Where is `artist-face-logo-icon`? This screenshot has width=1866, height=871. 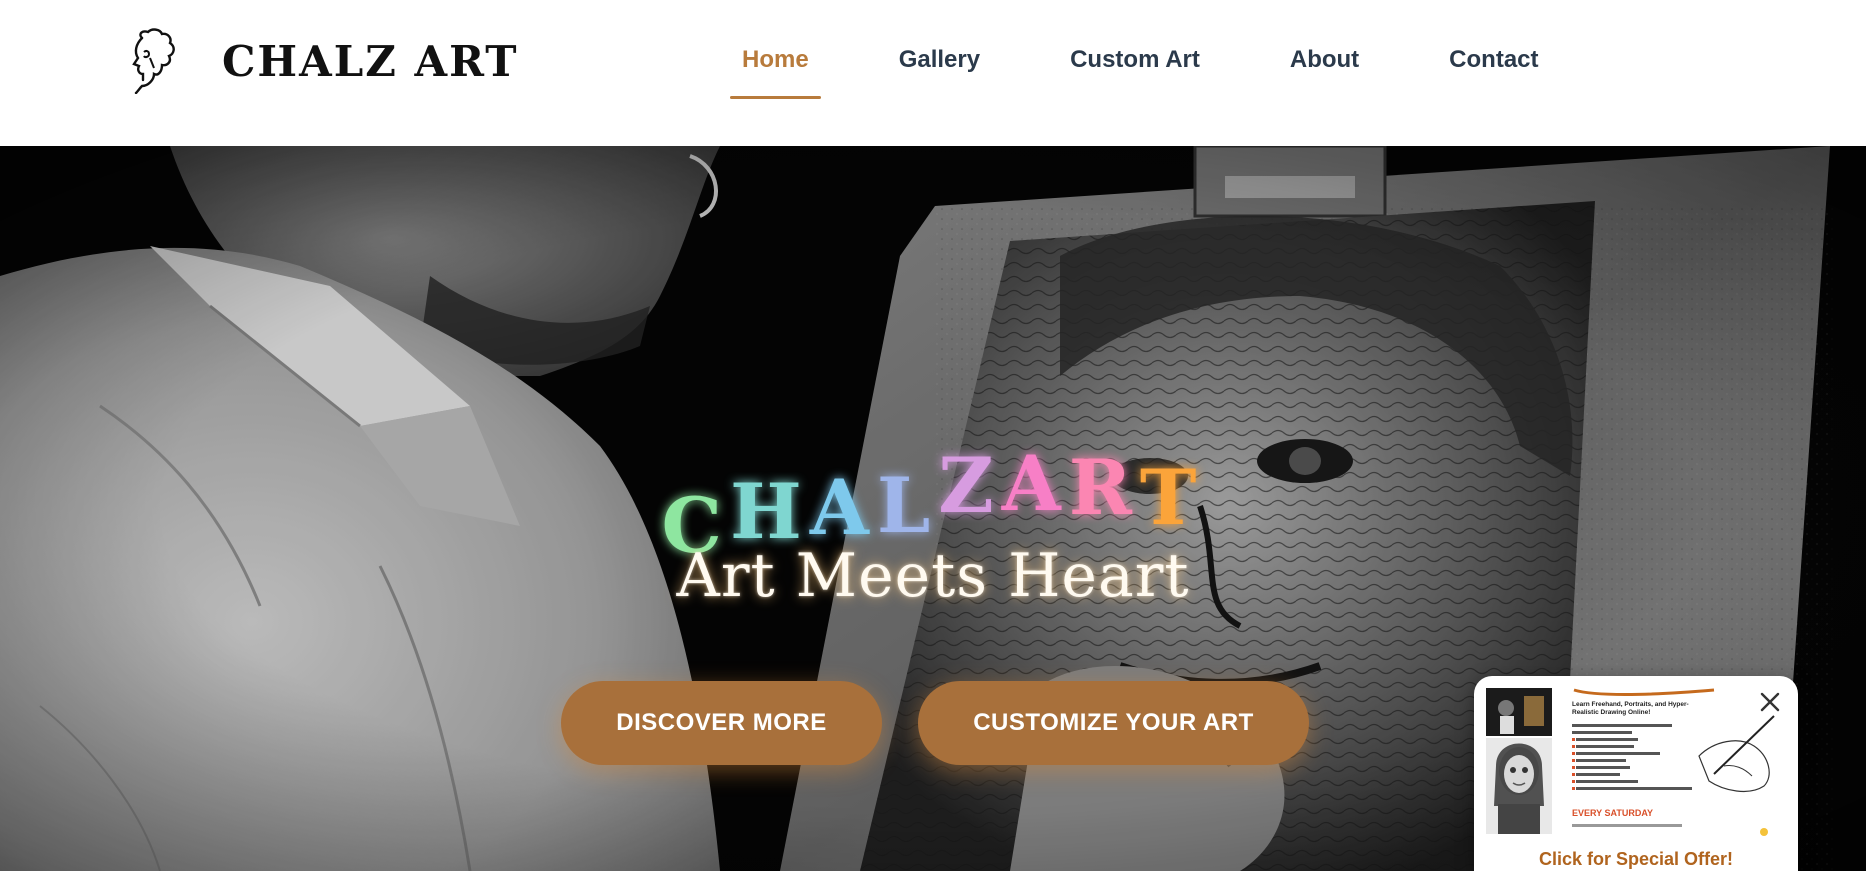 artist-face-logo-icon is located at coordinates (153, 61).